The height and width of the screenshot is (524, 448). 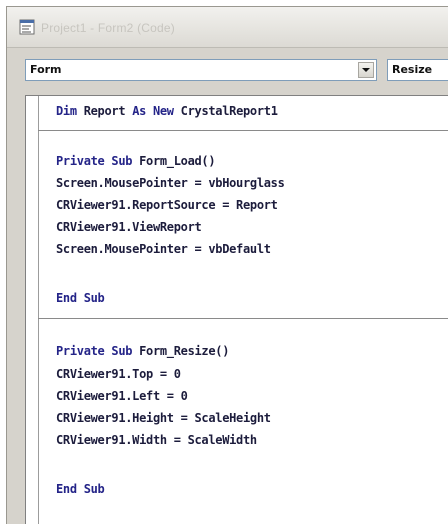 I want to click on code-line: Screen.MousePointer = vbDefault, so click(x=163, y=249).